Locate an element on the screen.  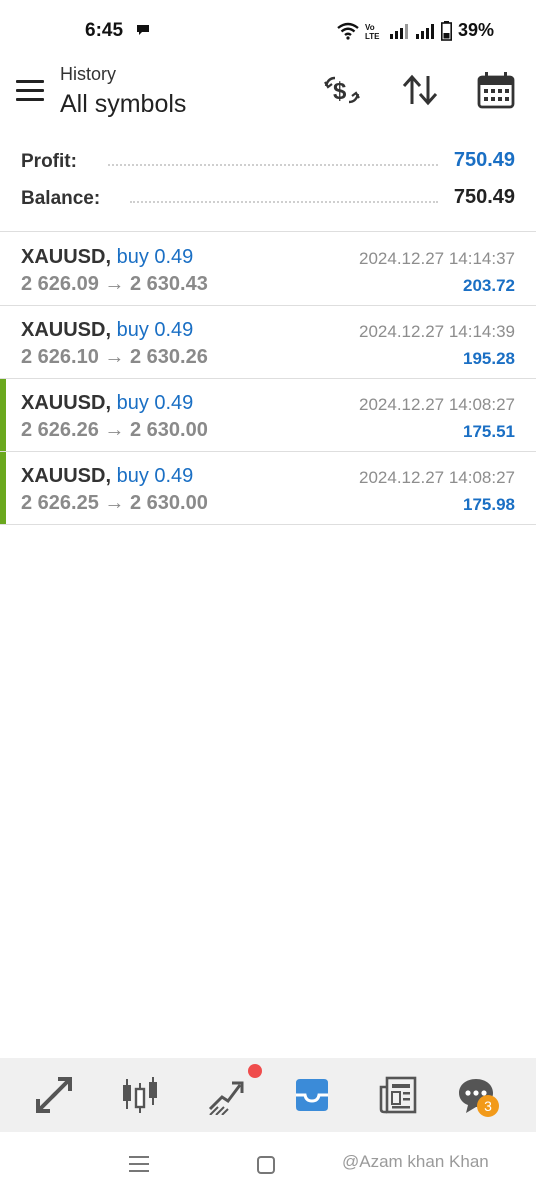
trade-time: 2024.12.27 14:14:37 is located at coordinates (437, 258).